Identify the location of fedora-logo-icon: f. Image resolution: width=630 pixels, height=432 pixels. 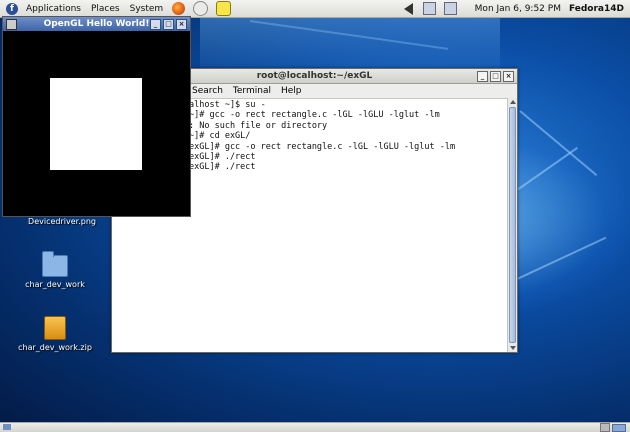
(12, 8).